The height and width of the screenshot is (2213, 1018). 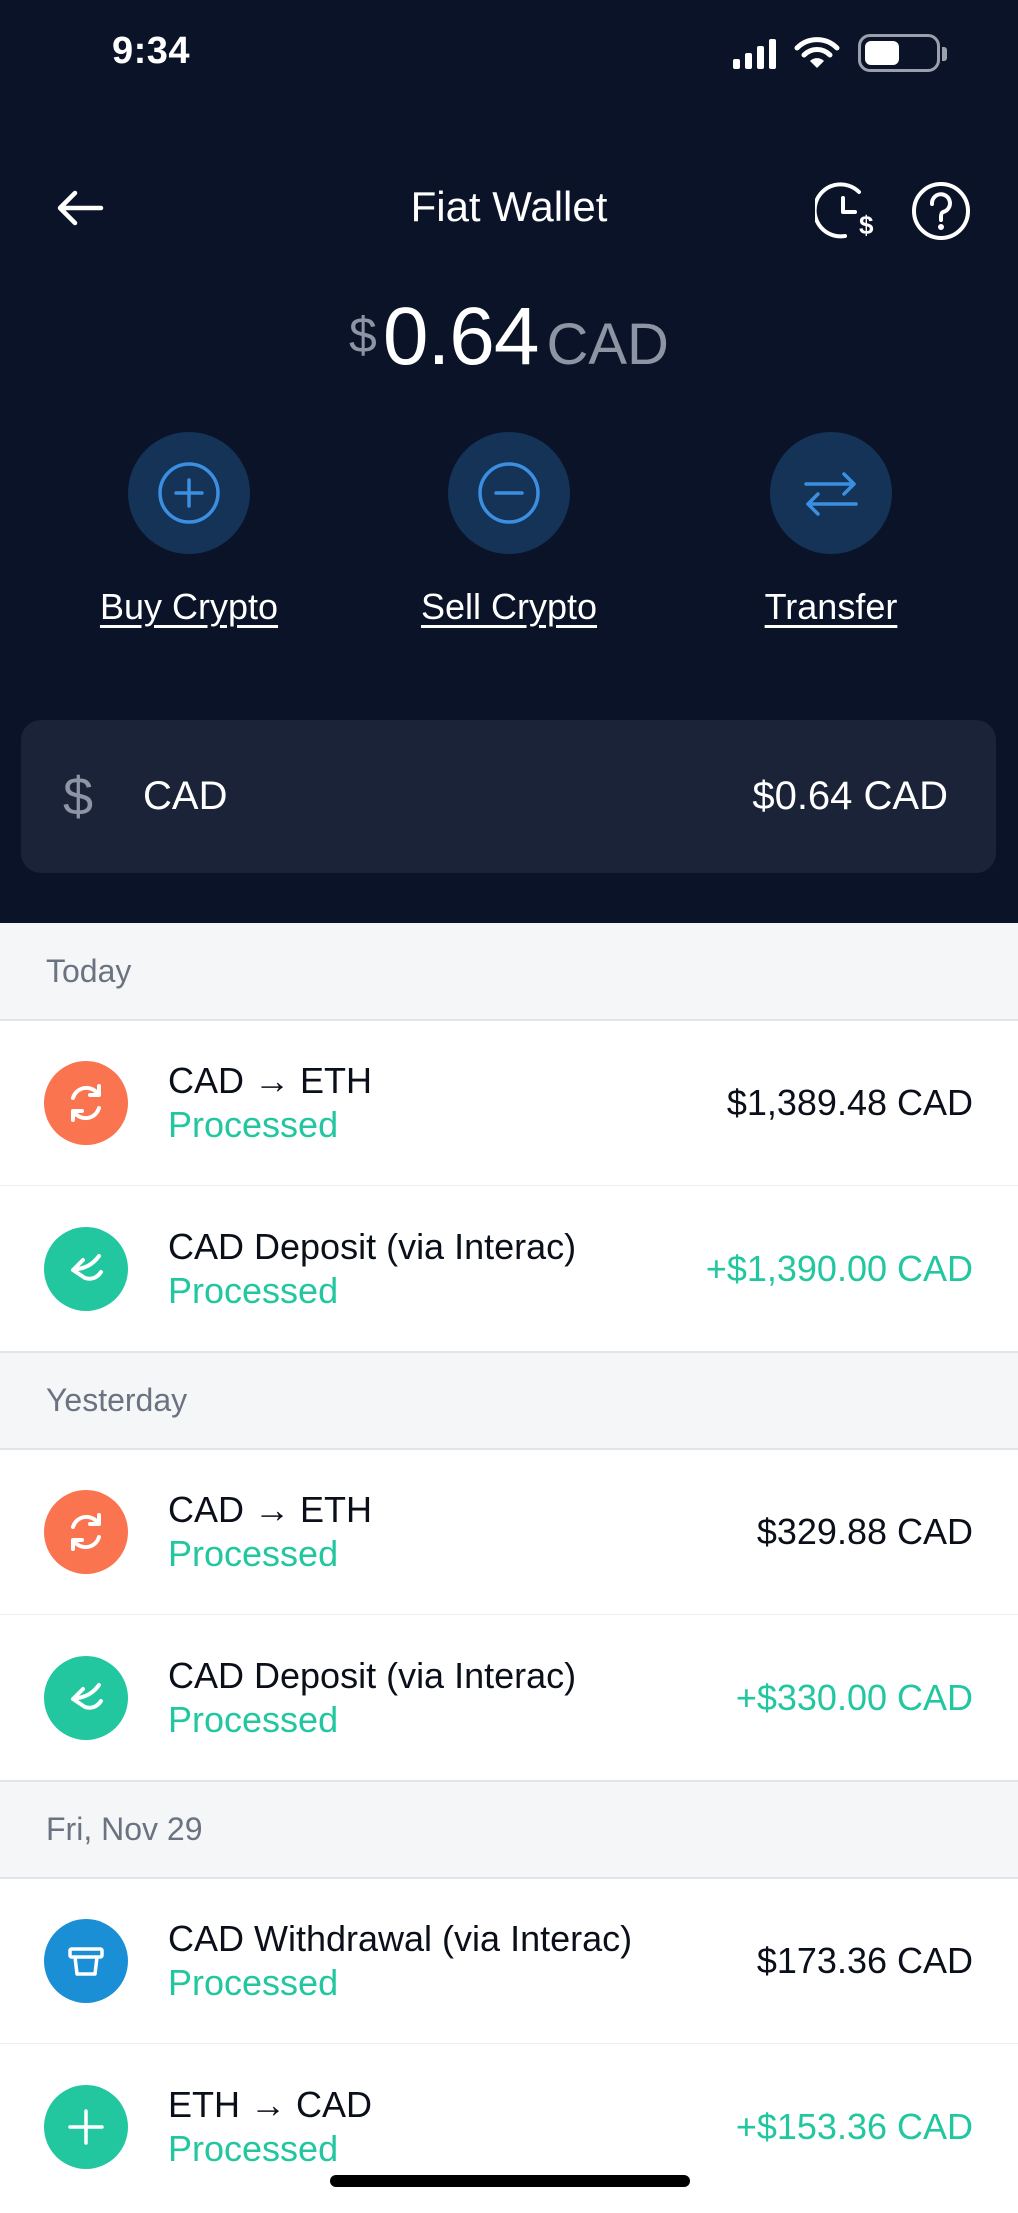 I want to click on transaction-title: ETH → CAD, so click(x=270, y=2104).